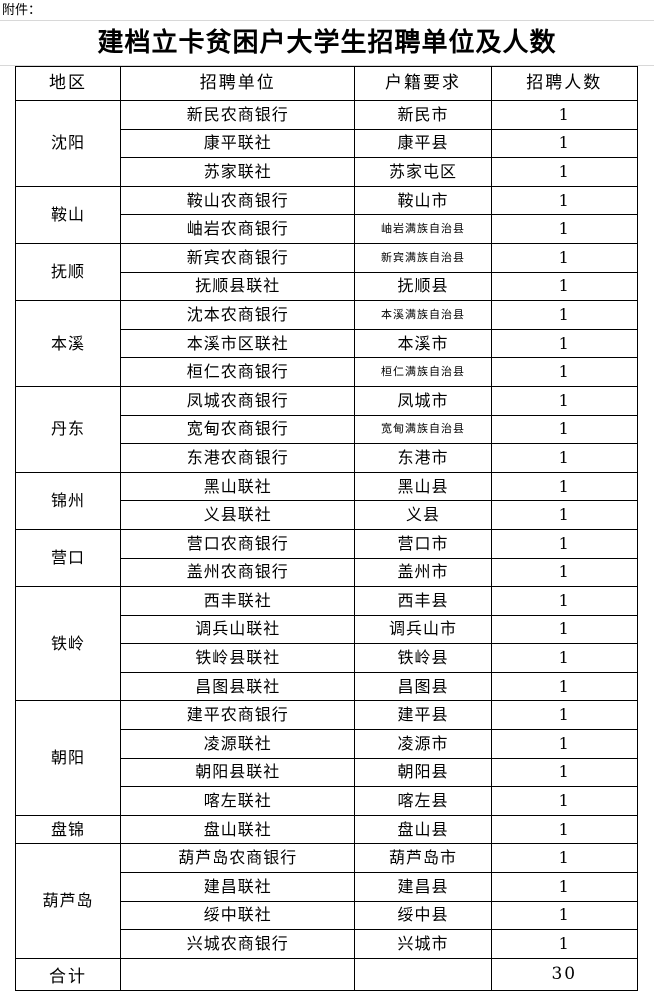 This screenshot has height=991, width=654. I want to click on cell-household-requirement: 营口市, so click(423, 543).